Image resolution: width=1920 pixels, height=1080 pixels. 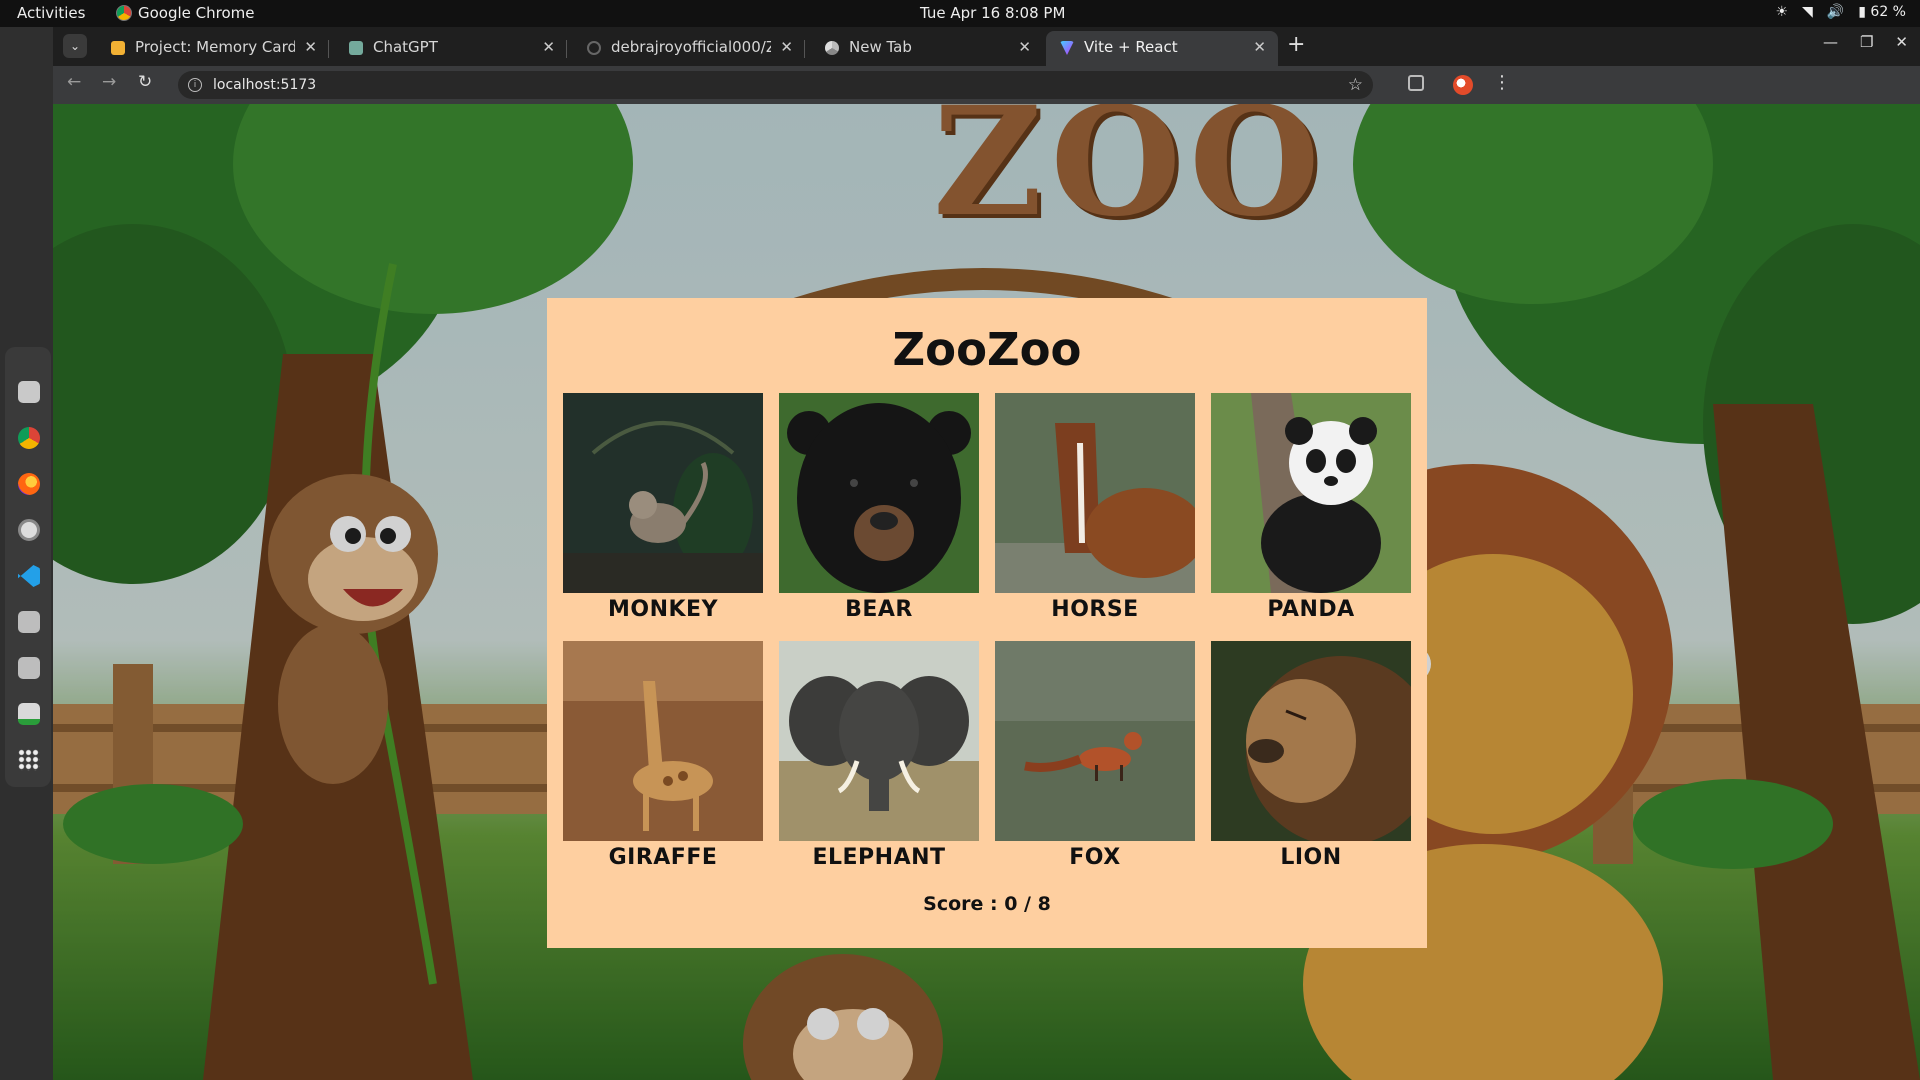 I want to click on animal-card-giraffe: GIRAFFE, so click(x=663, y=761).